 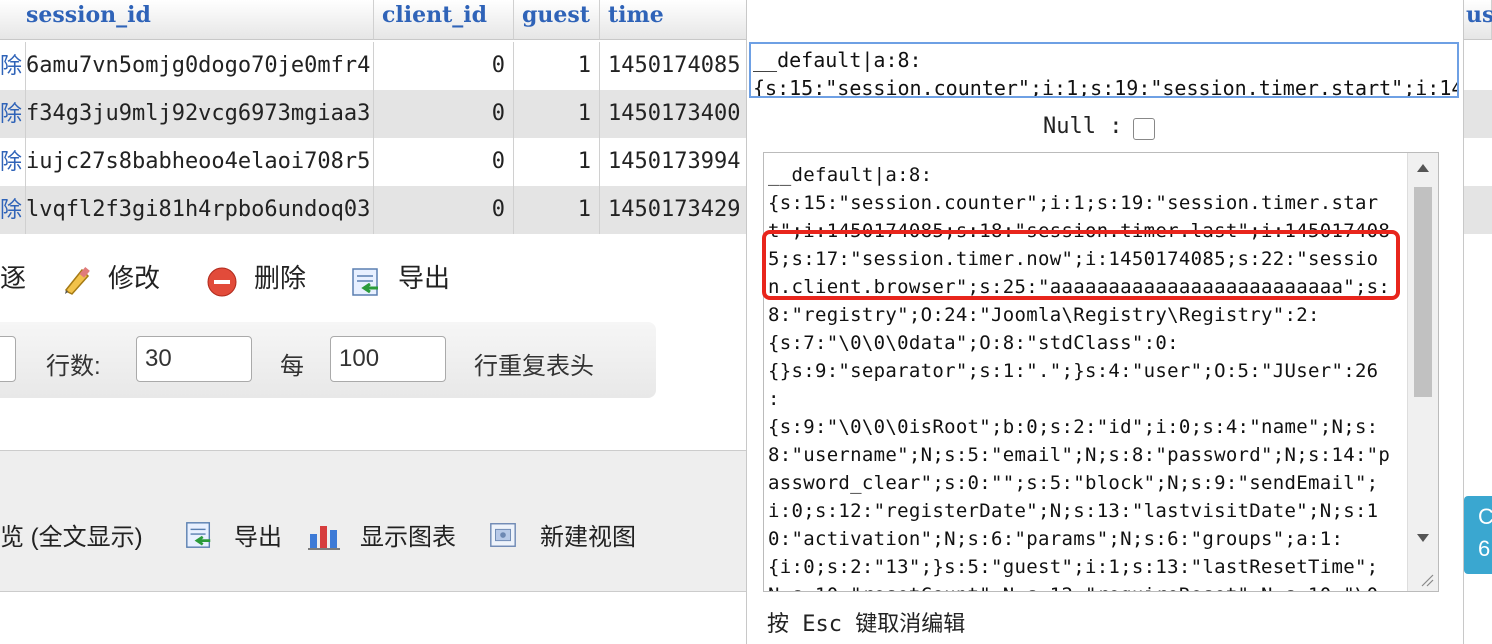 I want to click on scrollbar-thumb, so click(x=1423, y=292).